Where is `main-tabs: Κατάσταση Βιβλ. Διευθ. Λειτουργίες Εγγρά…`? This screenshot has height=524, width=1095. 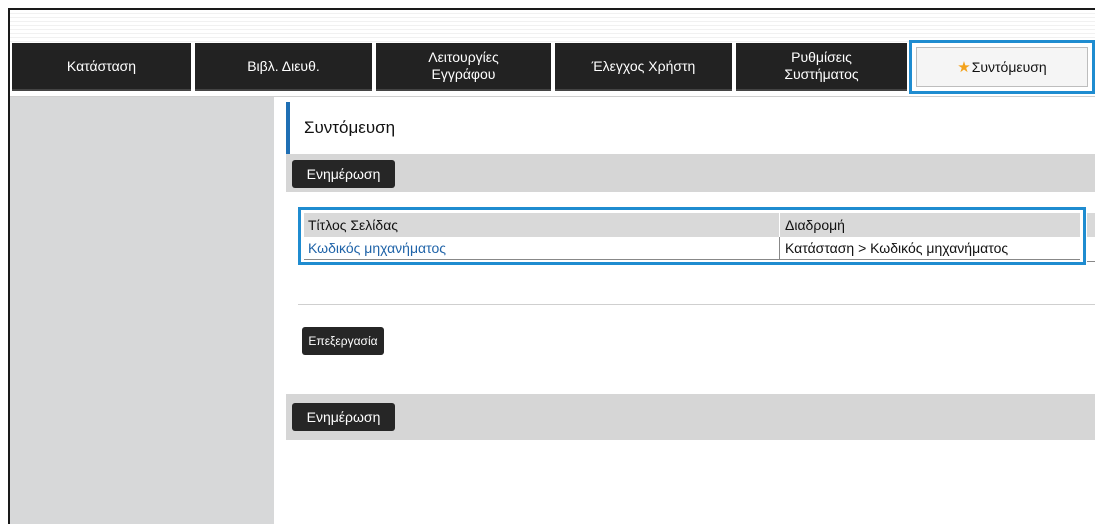 main-tabs: Κατάσταση Βιβλ. Διευθ. Λειτουργίες Εγγρά… is located at coordinates (553, 68).